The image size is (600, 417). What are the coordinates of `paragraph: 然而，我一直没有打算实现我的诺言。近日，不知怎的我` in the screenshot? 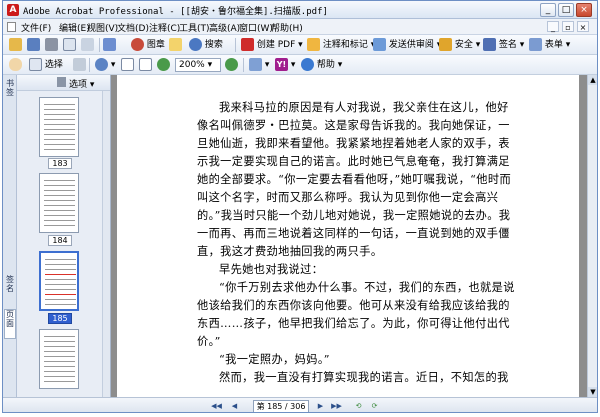 It's located at (364, 377).